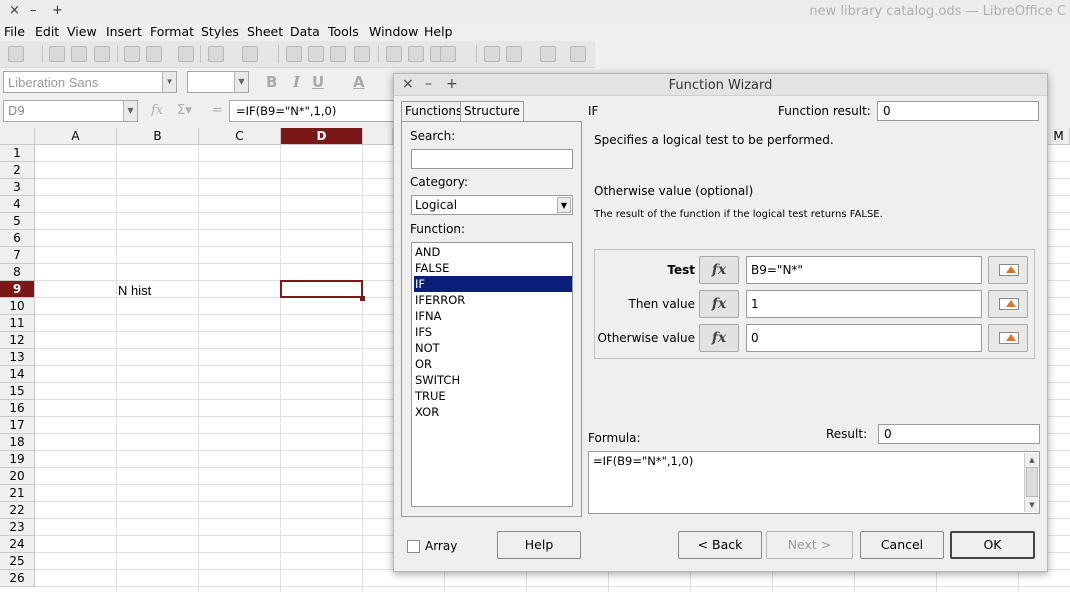 This screenshot has height=592, width=1070. Describe the element at coordinates (218, 82) in the screenshot. I see `font-size-box: ▼` at that location.